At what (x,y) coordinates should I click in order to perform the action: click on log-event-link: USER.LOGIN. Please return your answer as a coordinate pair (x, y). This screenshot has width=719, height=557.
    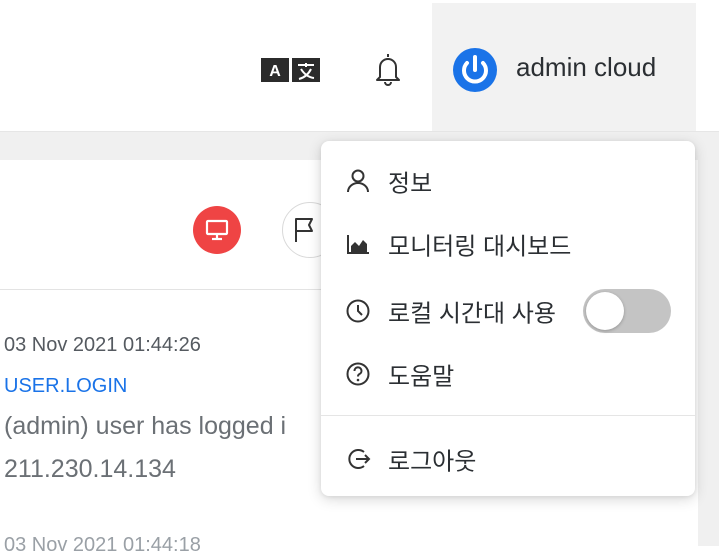
    Looking at the image, I should click on (65, 386).